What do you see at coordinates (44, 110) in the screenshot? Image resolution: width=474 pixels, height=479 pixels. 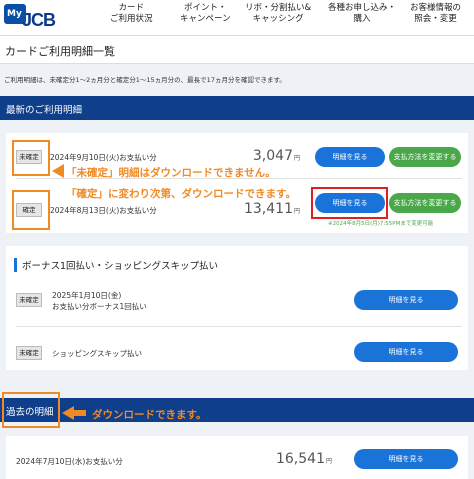 I see `recent-statements-title: 最新のご利用明細` at bounding box center [44, 110].